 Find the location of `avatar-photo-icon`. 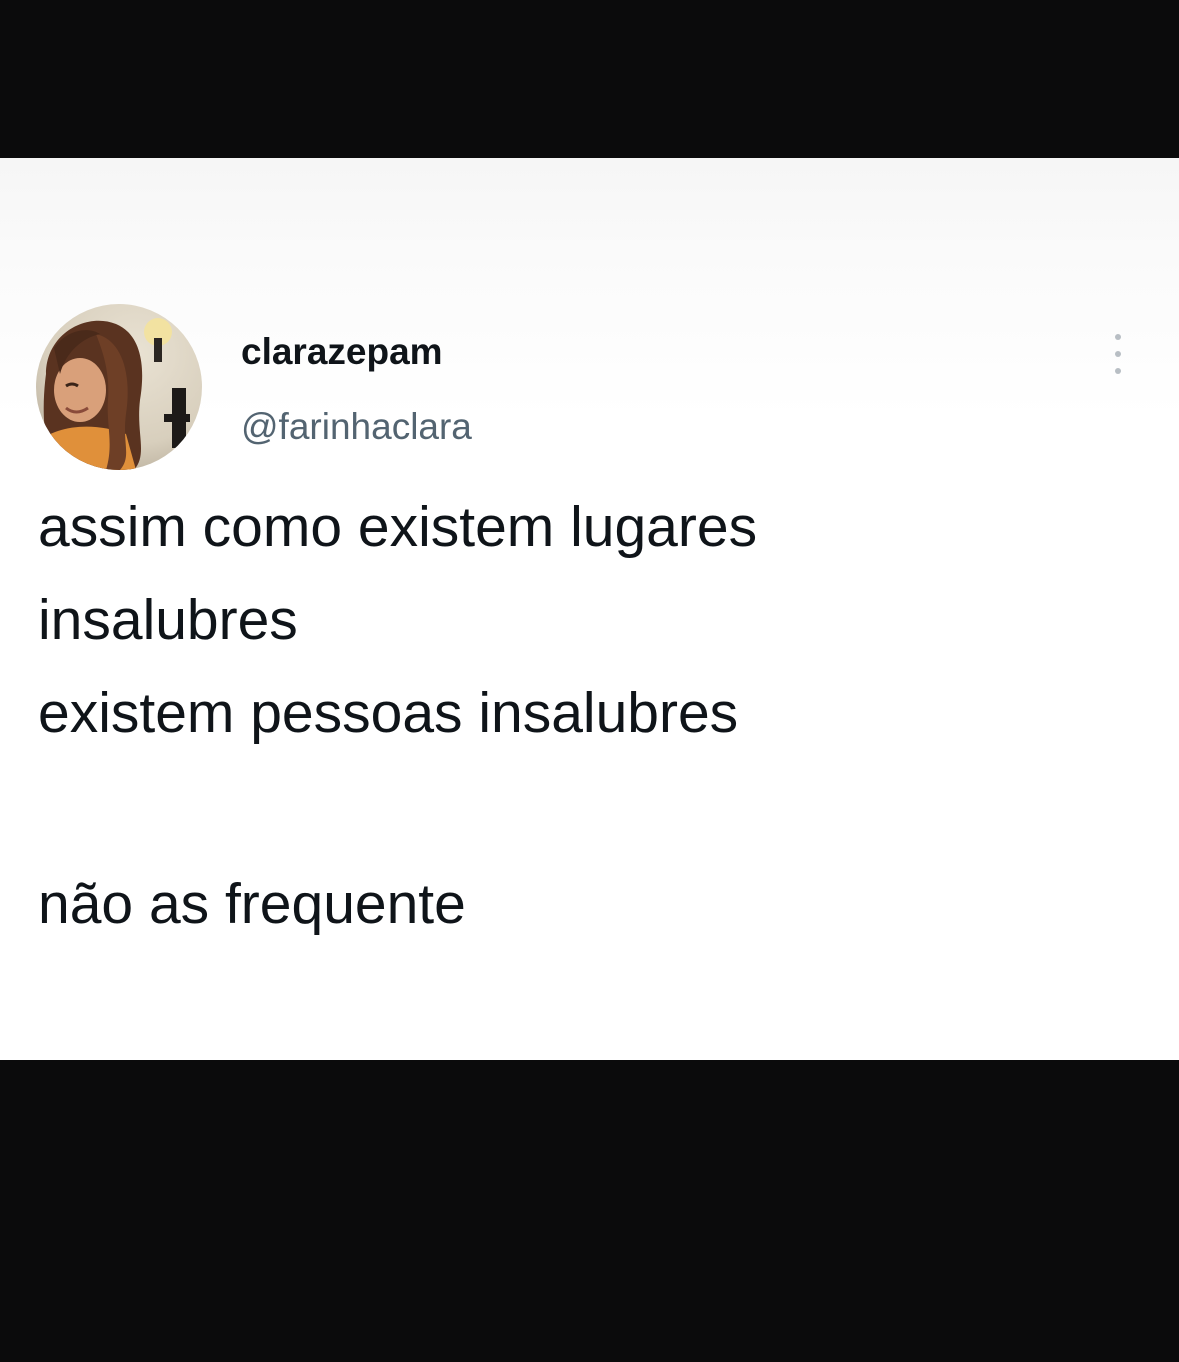

avatar-photo-icon is located at coordinates (119, 387).